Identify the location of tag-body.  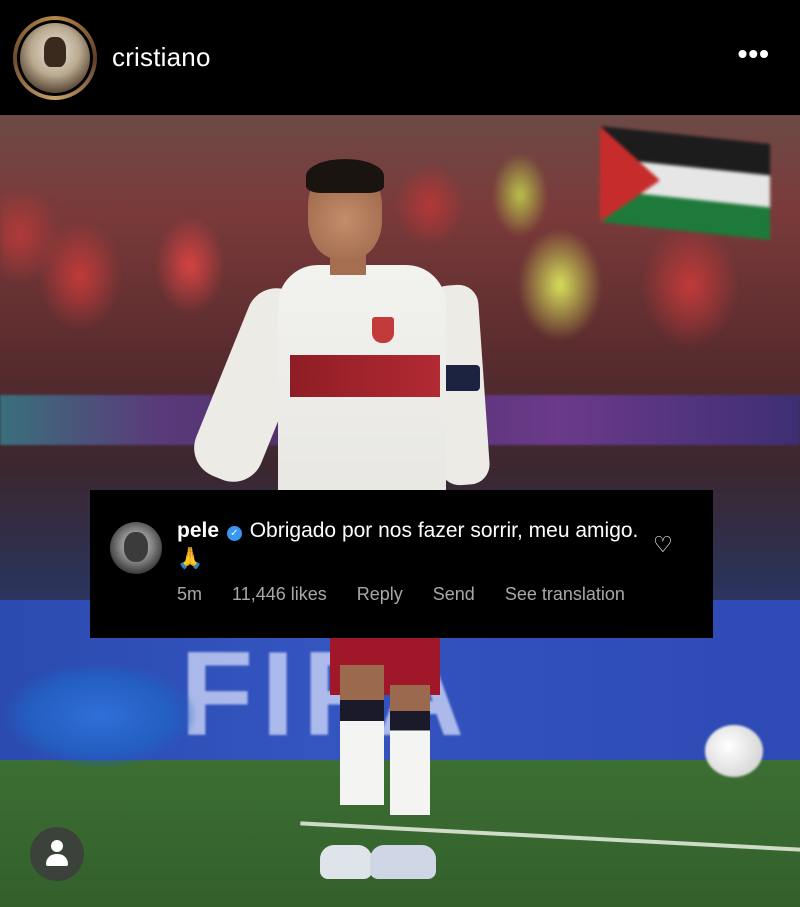
(57, 860).